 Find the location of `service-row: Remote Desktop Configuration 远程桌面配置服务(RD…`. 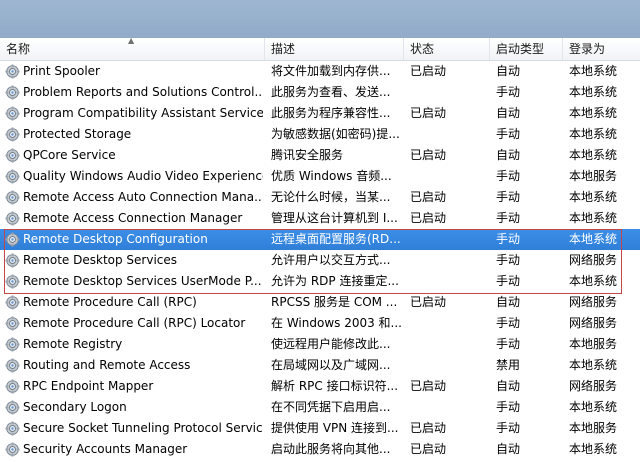

service-row: Remote Desktop Configuration 远程桌面配置服务(RD… is located at coordinates (320, 239).